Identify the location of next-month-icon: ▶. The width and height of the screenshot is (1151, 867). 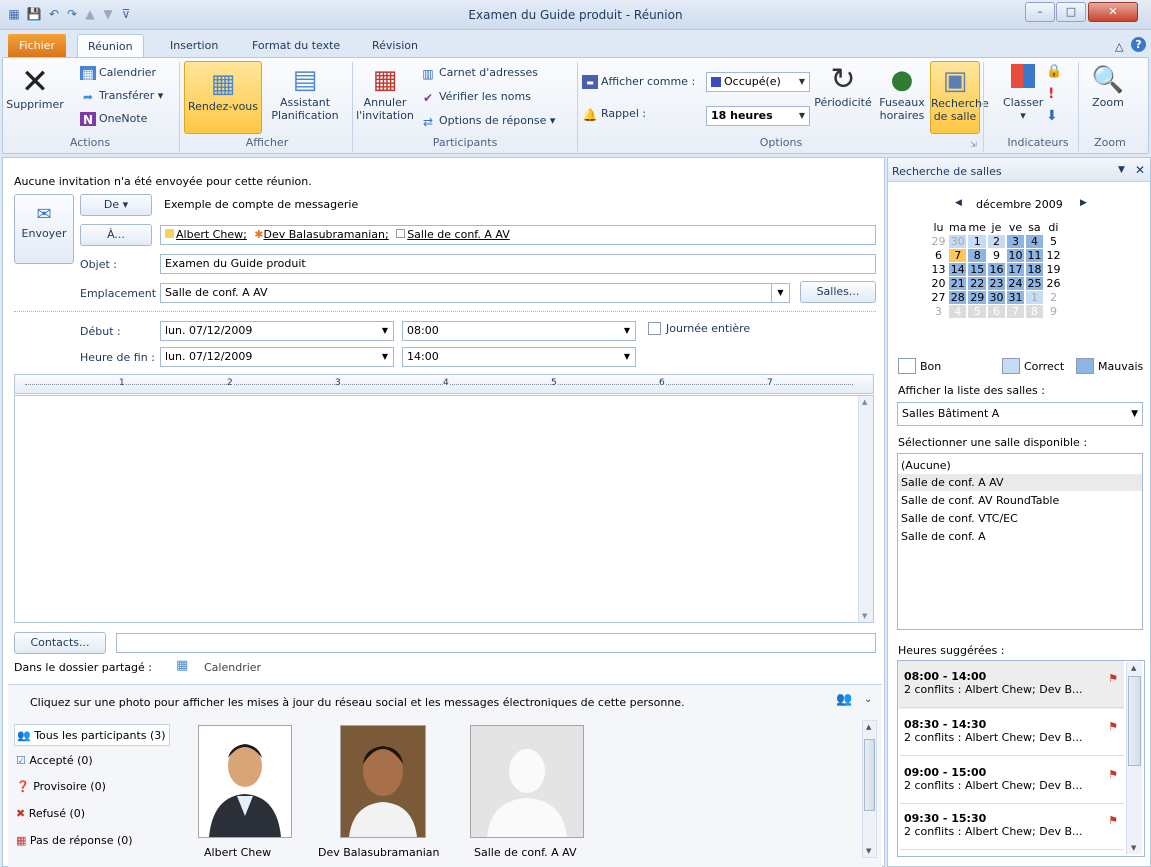
(1083, 203).